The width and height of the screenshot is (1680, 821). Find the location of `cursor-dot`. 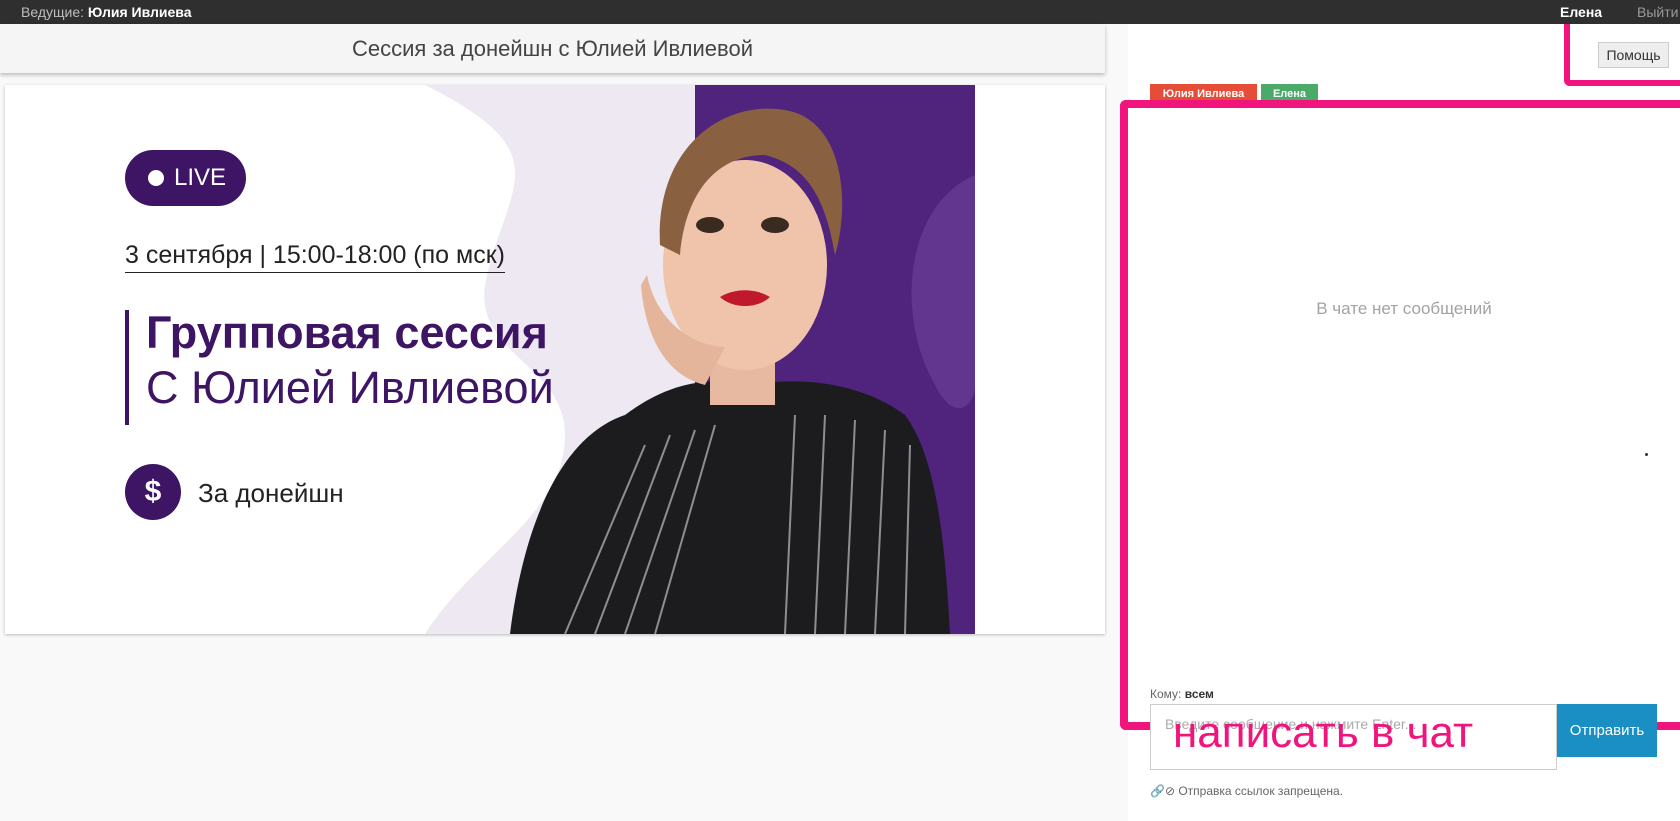

cursor-dot is located at coordinates (1646, 454).